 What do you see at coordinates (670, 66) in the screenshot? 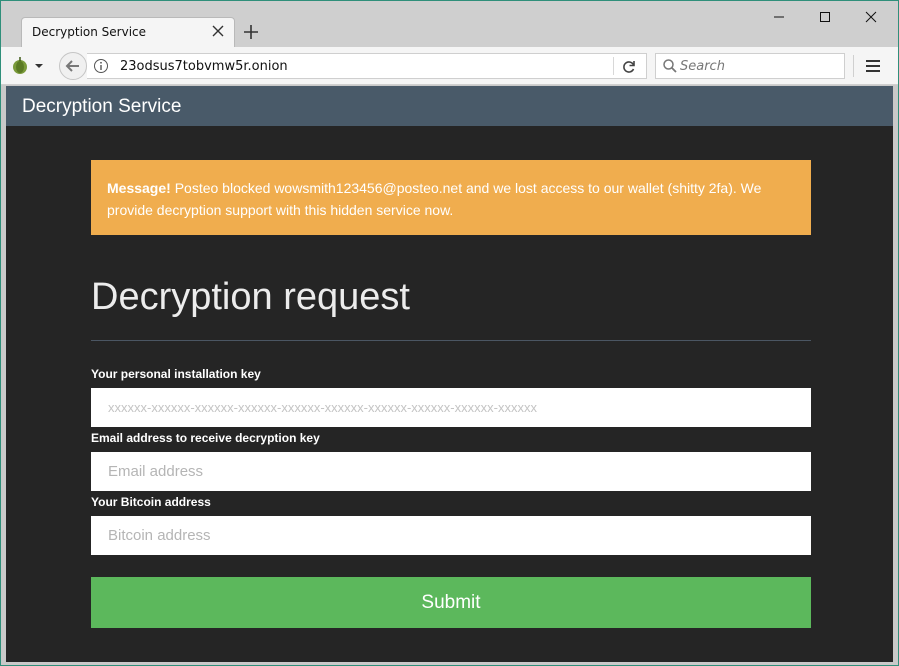
I see `search-icon` at bounding box center [670, 66].